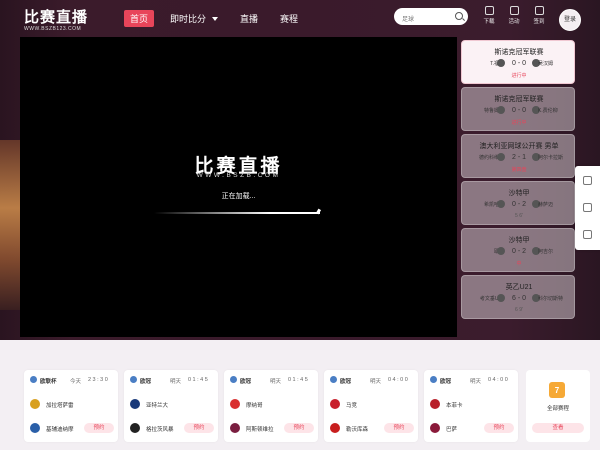  Describe the element at coordinates (99, 380) in the screenshot. I see `schedule-time: 23:30` at that location.